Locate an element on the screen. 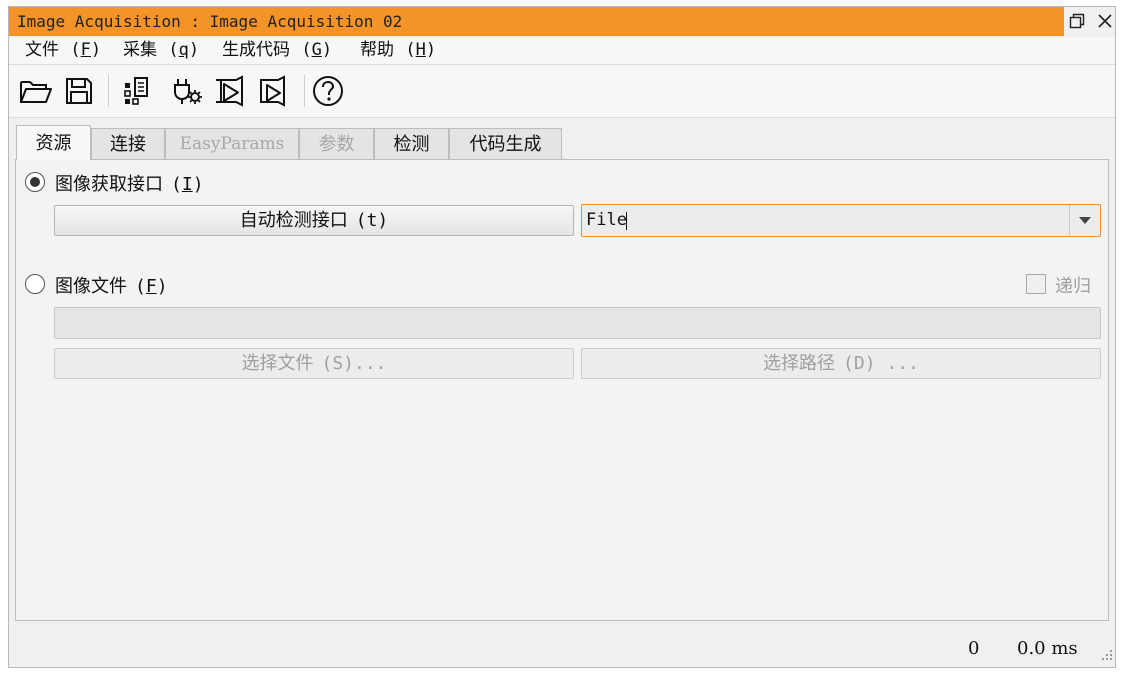 Image resolution: width=1125 pixels, height=675 pixels. menu-file: 文件 (F) is located at coordinates (63, 50).